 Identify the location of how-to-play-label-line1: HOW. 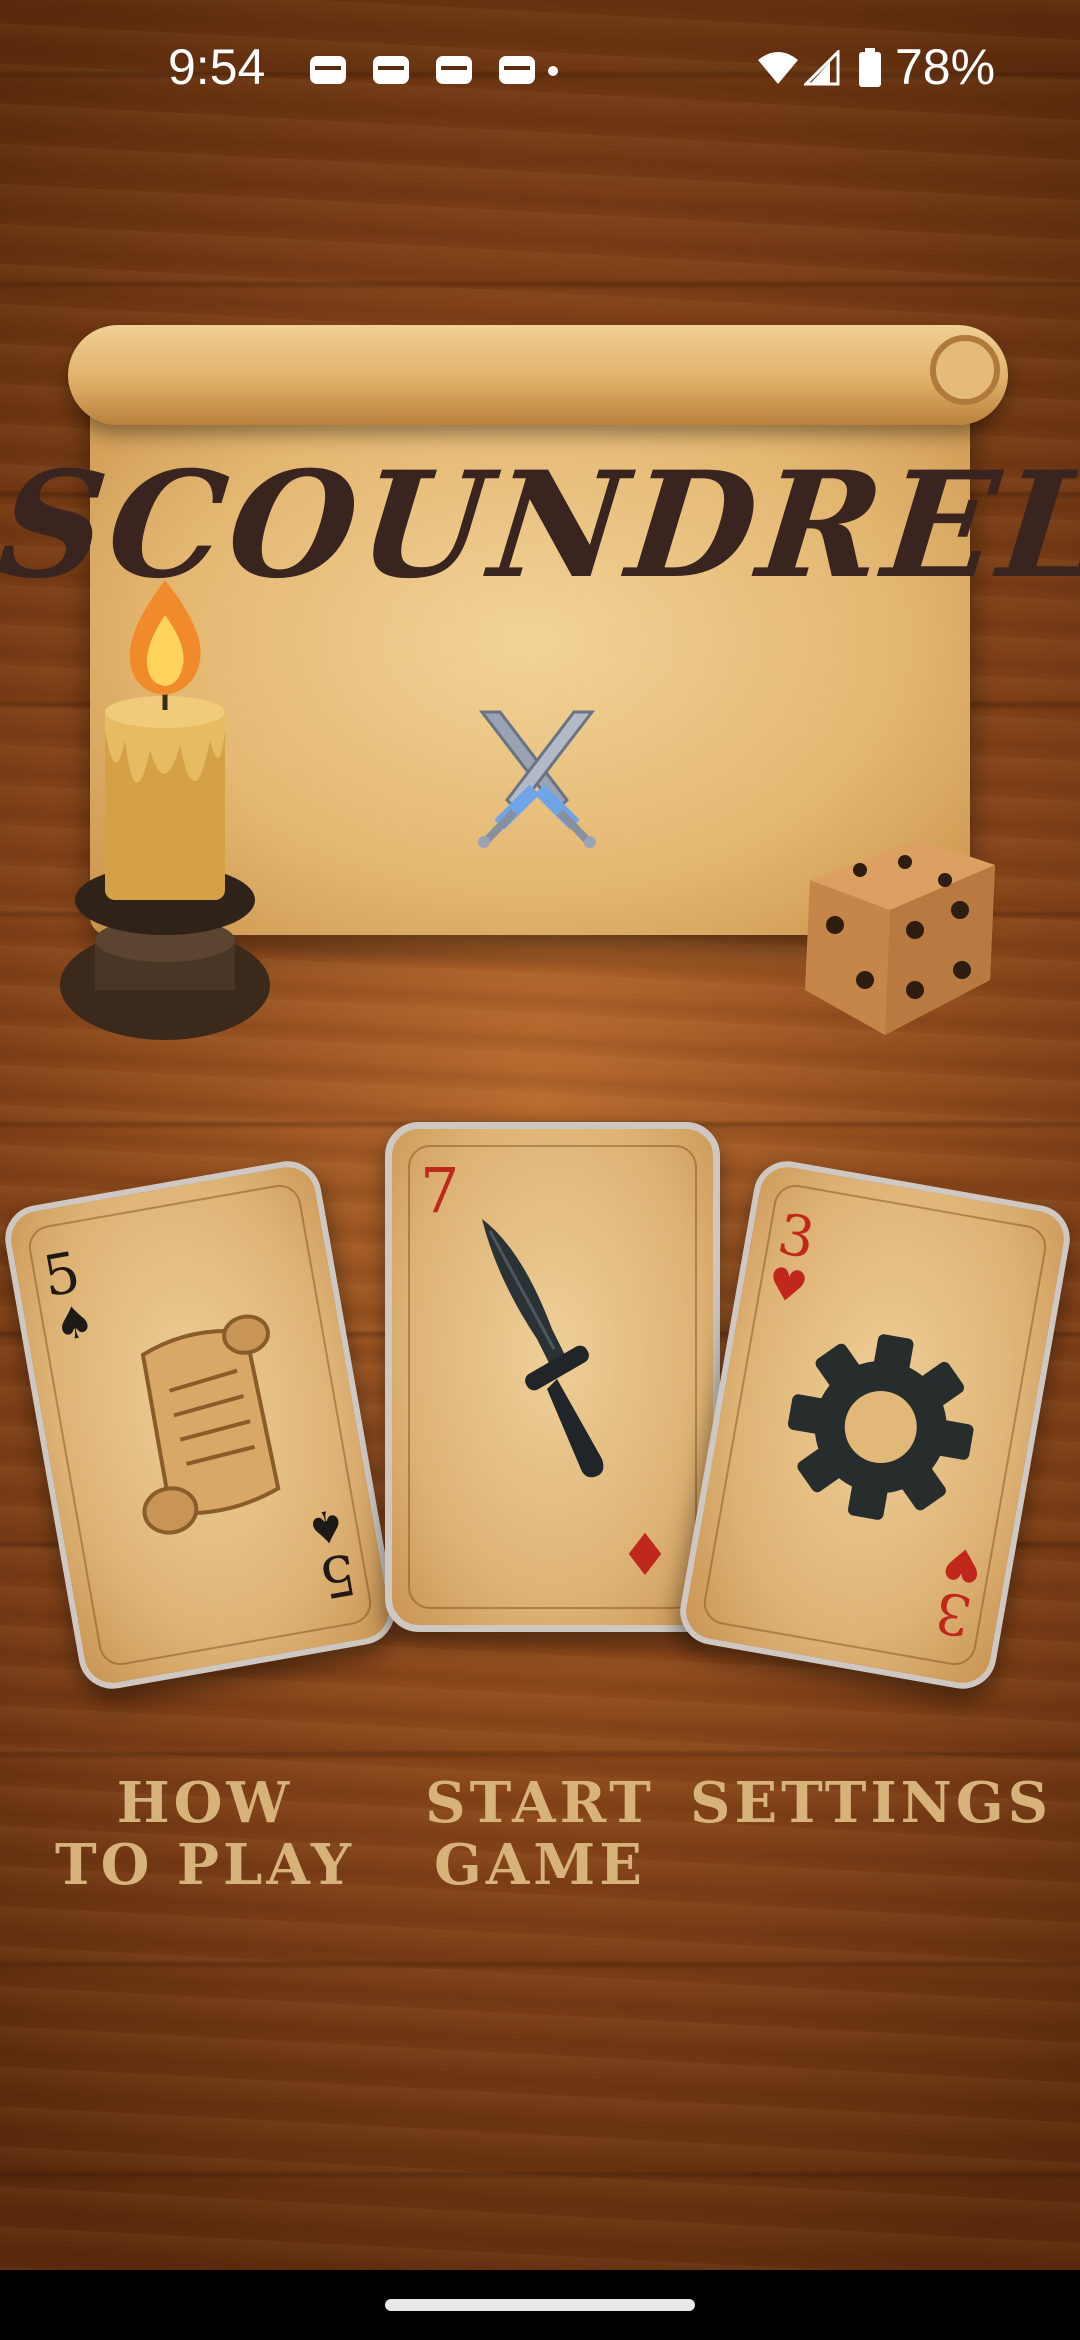
(205, 1803).